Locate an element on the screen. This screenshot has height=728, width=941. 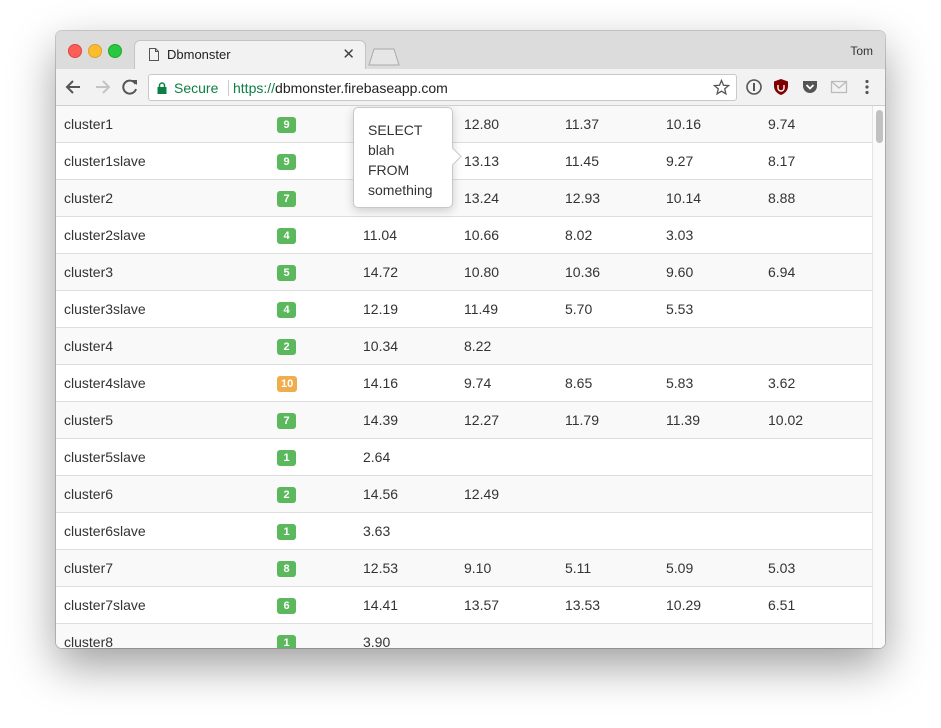
pocket-icon is located at coordinates (810, 87).